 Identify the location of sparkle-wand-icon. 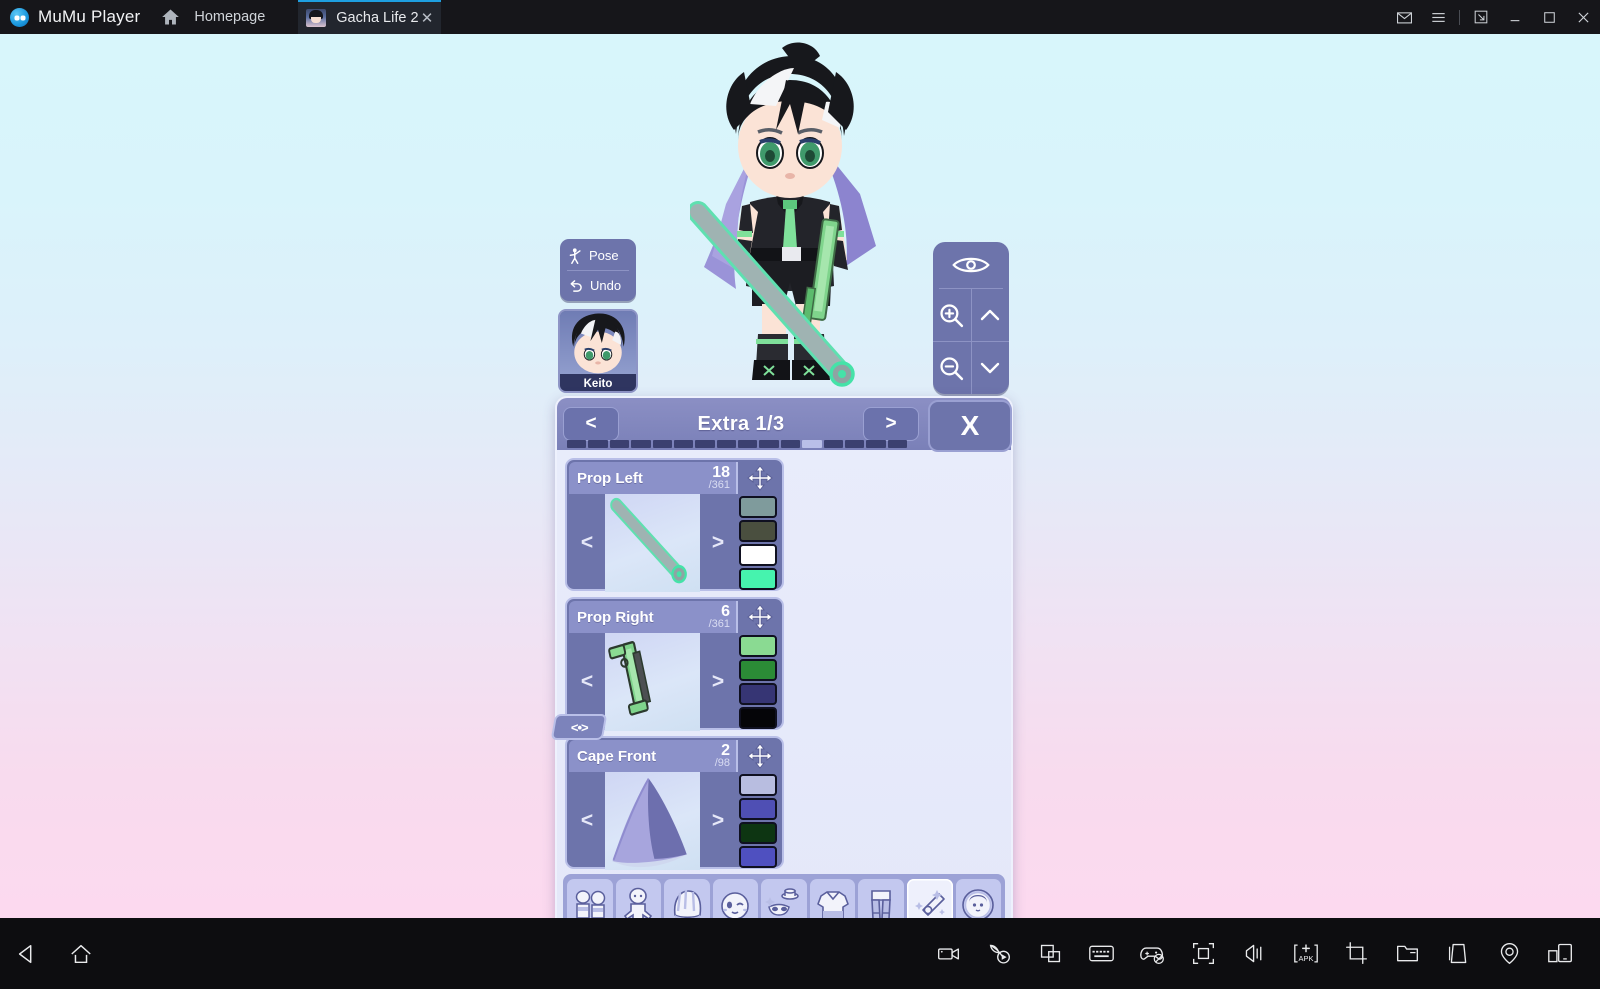
(930, 901).